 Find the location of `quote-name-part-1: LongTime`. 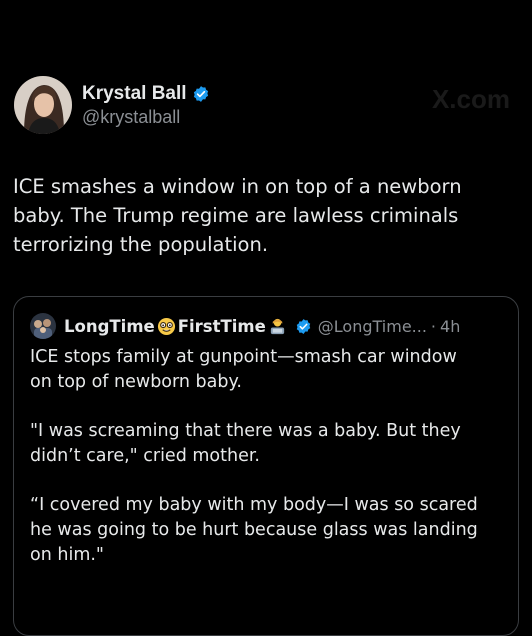

quote-name-part-1: LongTime is located at coordinates (109, 326).